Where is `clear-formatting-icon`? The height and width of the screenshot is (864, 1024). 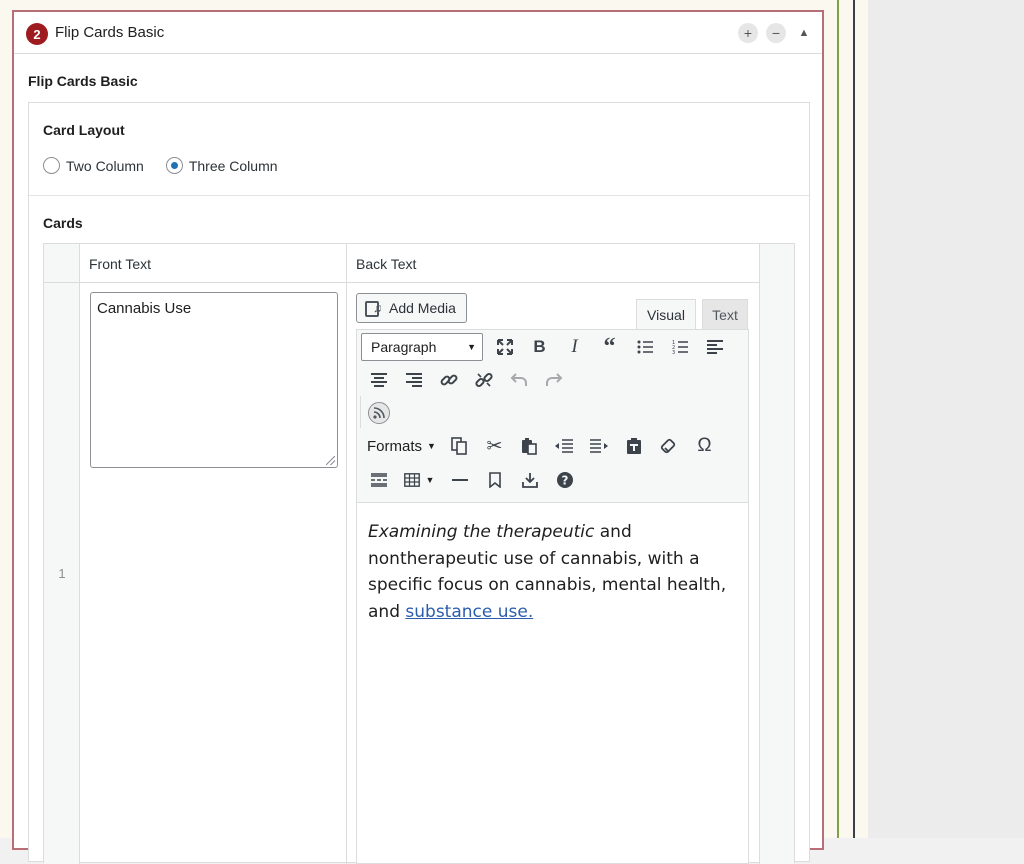
clear-formatting-icon is located at coordinates (669, 446).